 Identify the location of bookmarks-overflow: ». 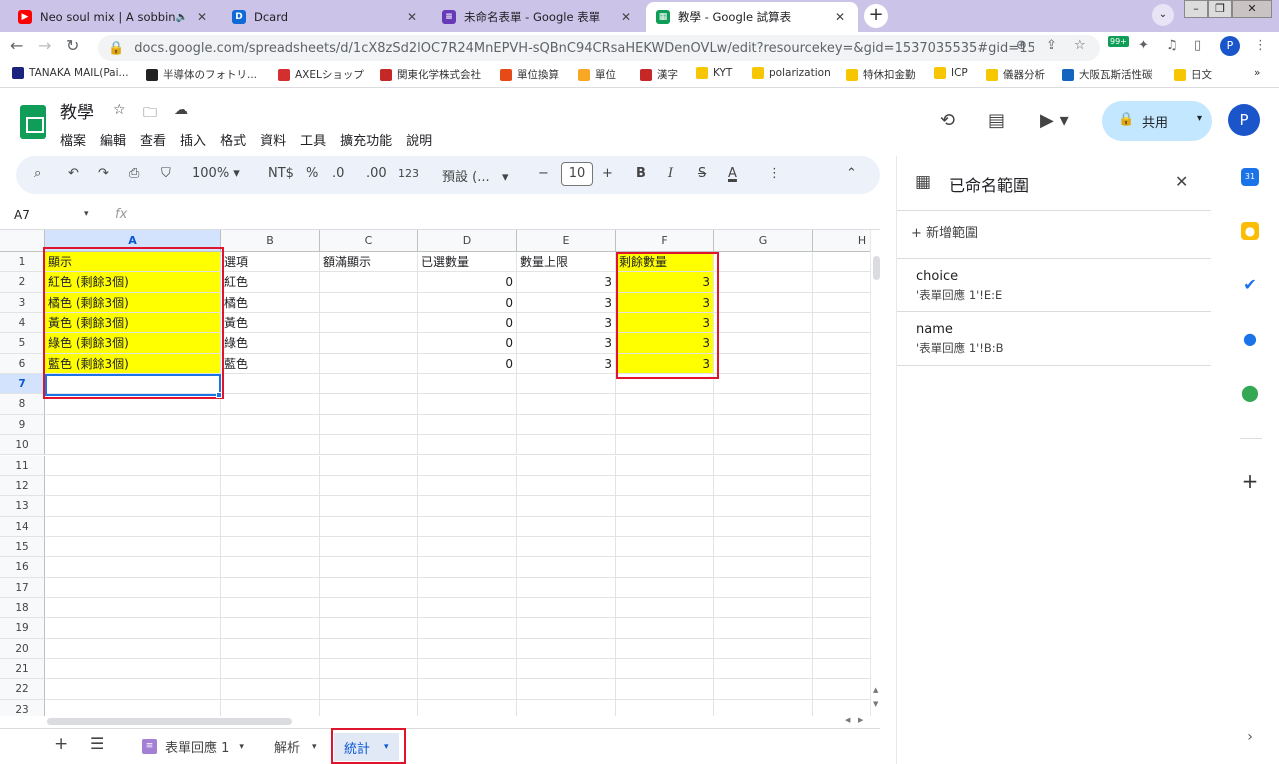
(1257, 73).